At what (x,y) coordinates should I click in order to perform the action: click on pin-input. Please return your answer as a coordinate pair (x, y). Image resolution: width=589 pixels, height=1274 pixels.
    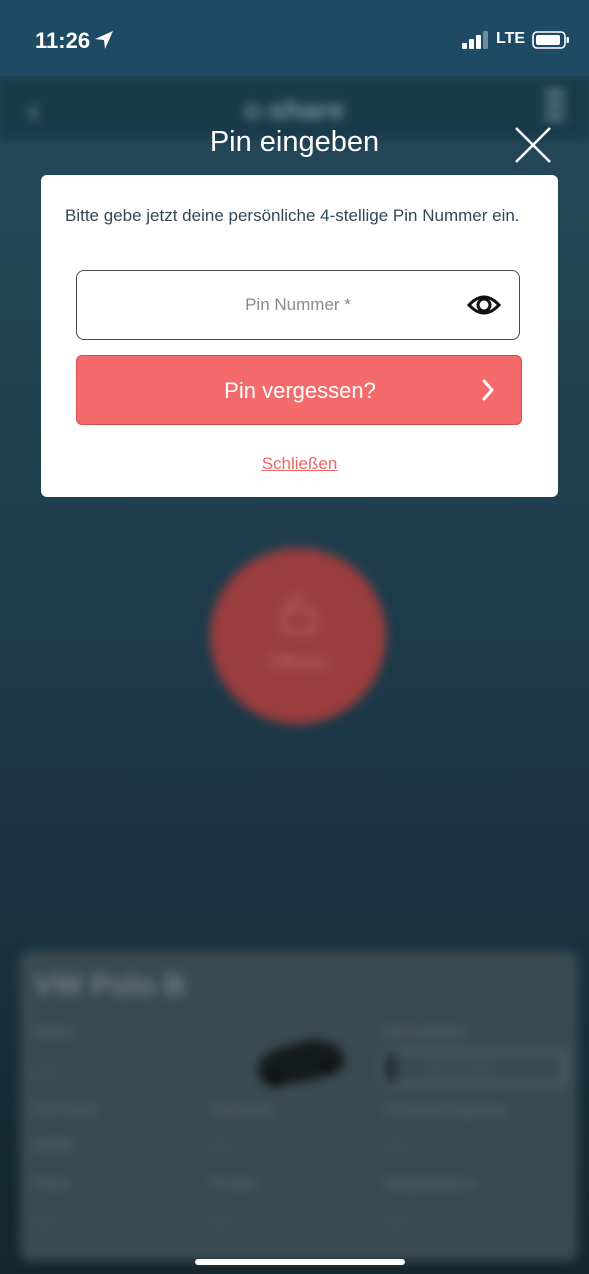
    Looking at the image, I should click on (267, 304).